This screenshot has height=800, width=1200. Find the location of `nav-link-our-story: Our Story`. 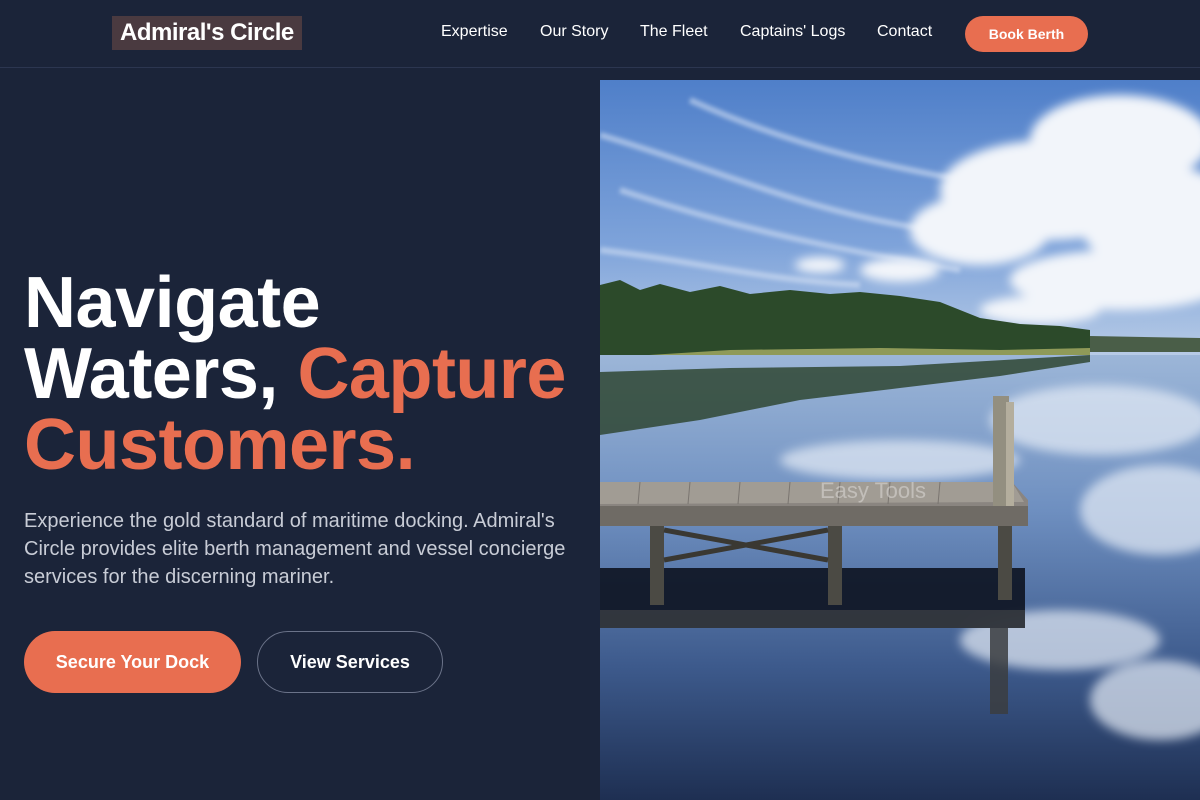

nav-link-our-story: Our Story is located at coordinates (574, 32).